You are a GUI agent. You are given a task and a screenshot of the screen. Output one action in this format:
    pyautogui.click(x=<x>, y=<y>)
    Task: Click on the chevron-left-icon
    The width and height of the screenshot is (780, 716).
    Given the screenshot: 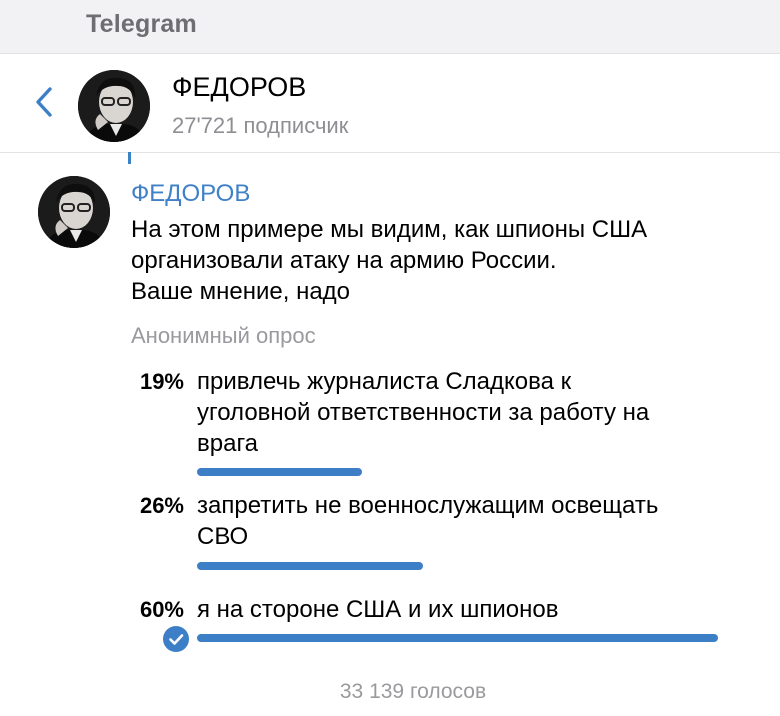 What is the action you would take?
    pyautogui.click(x=44, y=102)
    